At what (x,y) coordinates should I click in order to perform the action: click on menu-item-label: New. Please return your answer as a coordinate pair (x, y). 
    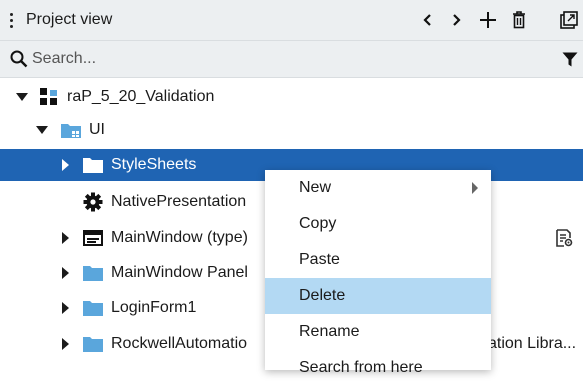
    Looking at the image, I should click on (315, 187).